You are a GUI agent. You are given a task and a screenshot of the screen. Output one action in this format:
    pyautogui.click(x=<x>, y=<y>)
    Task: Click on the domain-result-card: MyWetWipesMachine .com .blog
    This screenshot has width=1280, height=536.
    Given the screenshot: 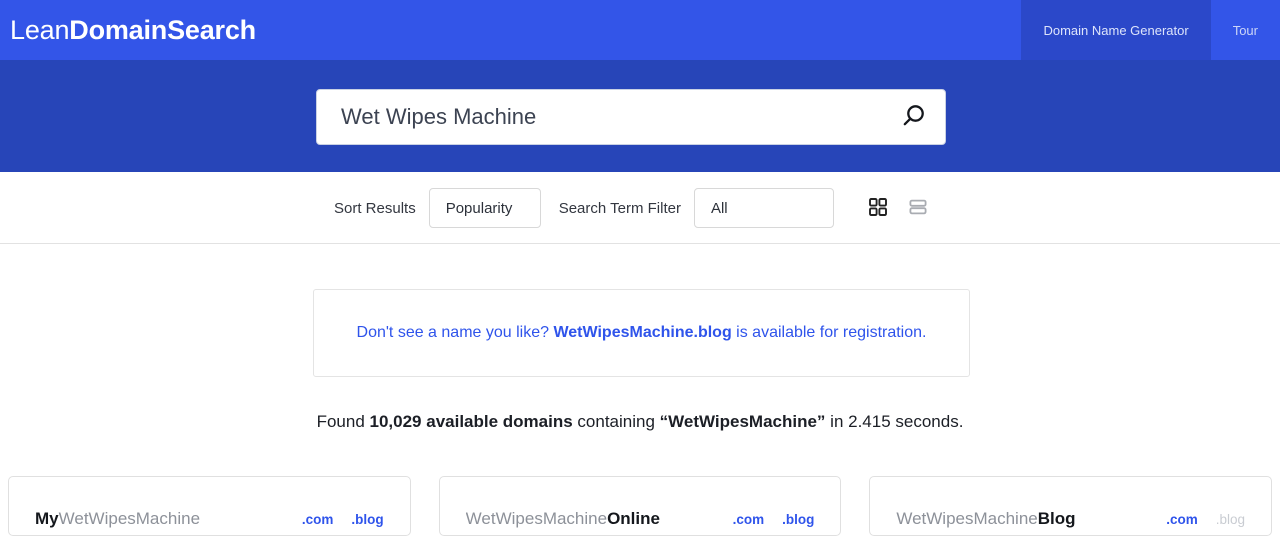 What is the action you would take?
    pyautogui.click(x=209, y=506)
    